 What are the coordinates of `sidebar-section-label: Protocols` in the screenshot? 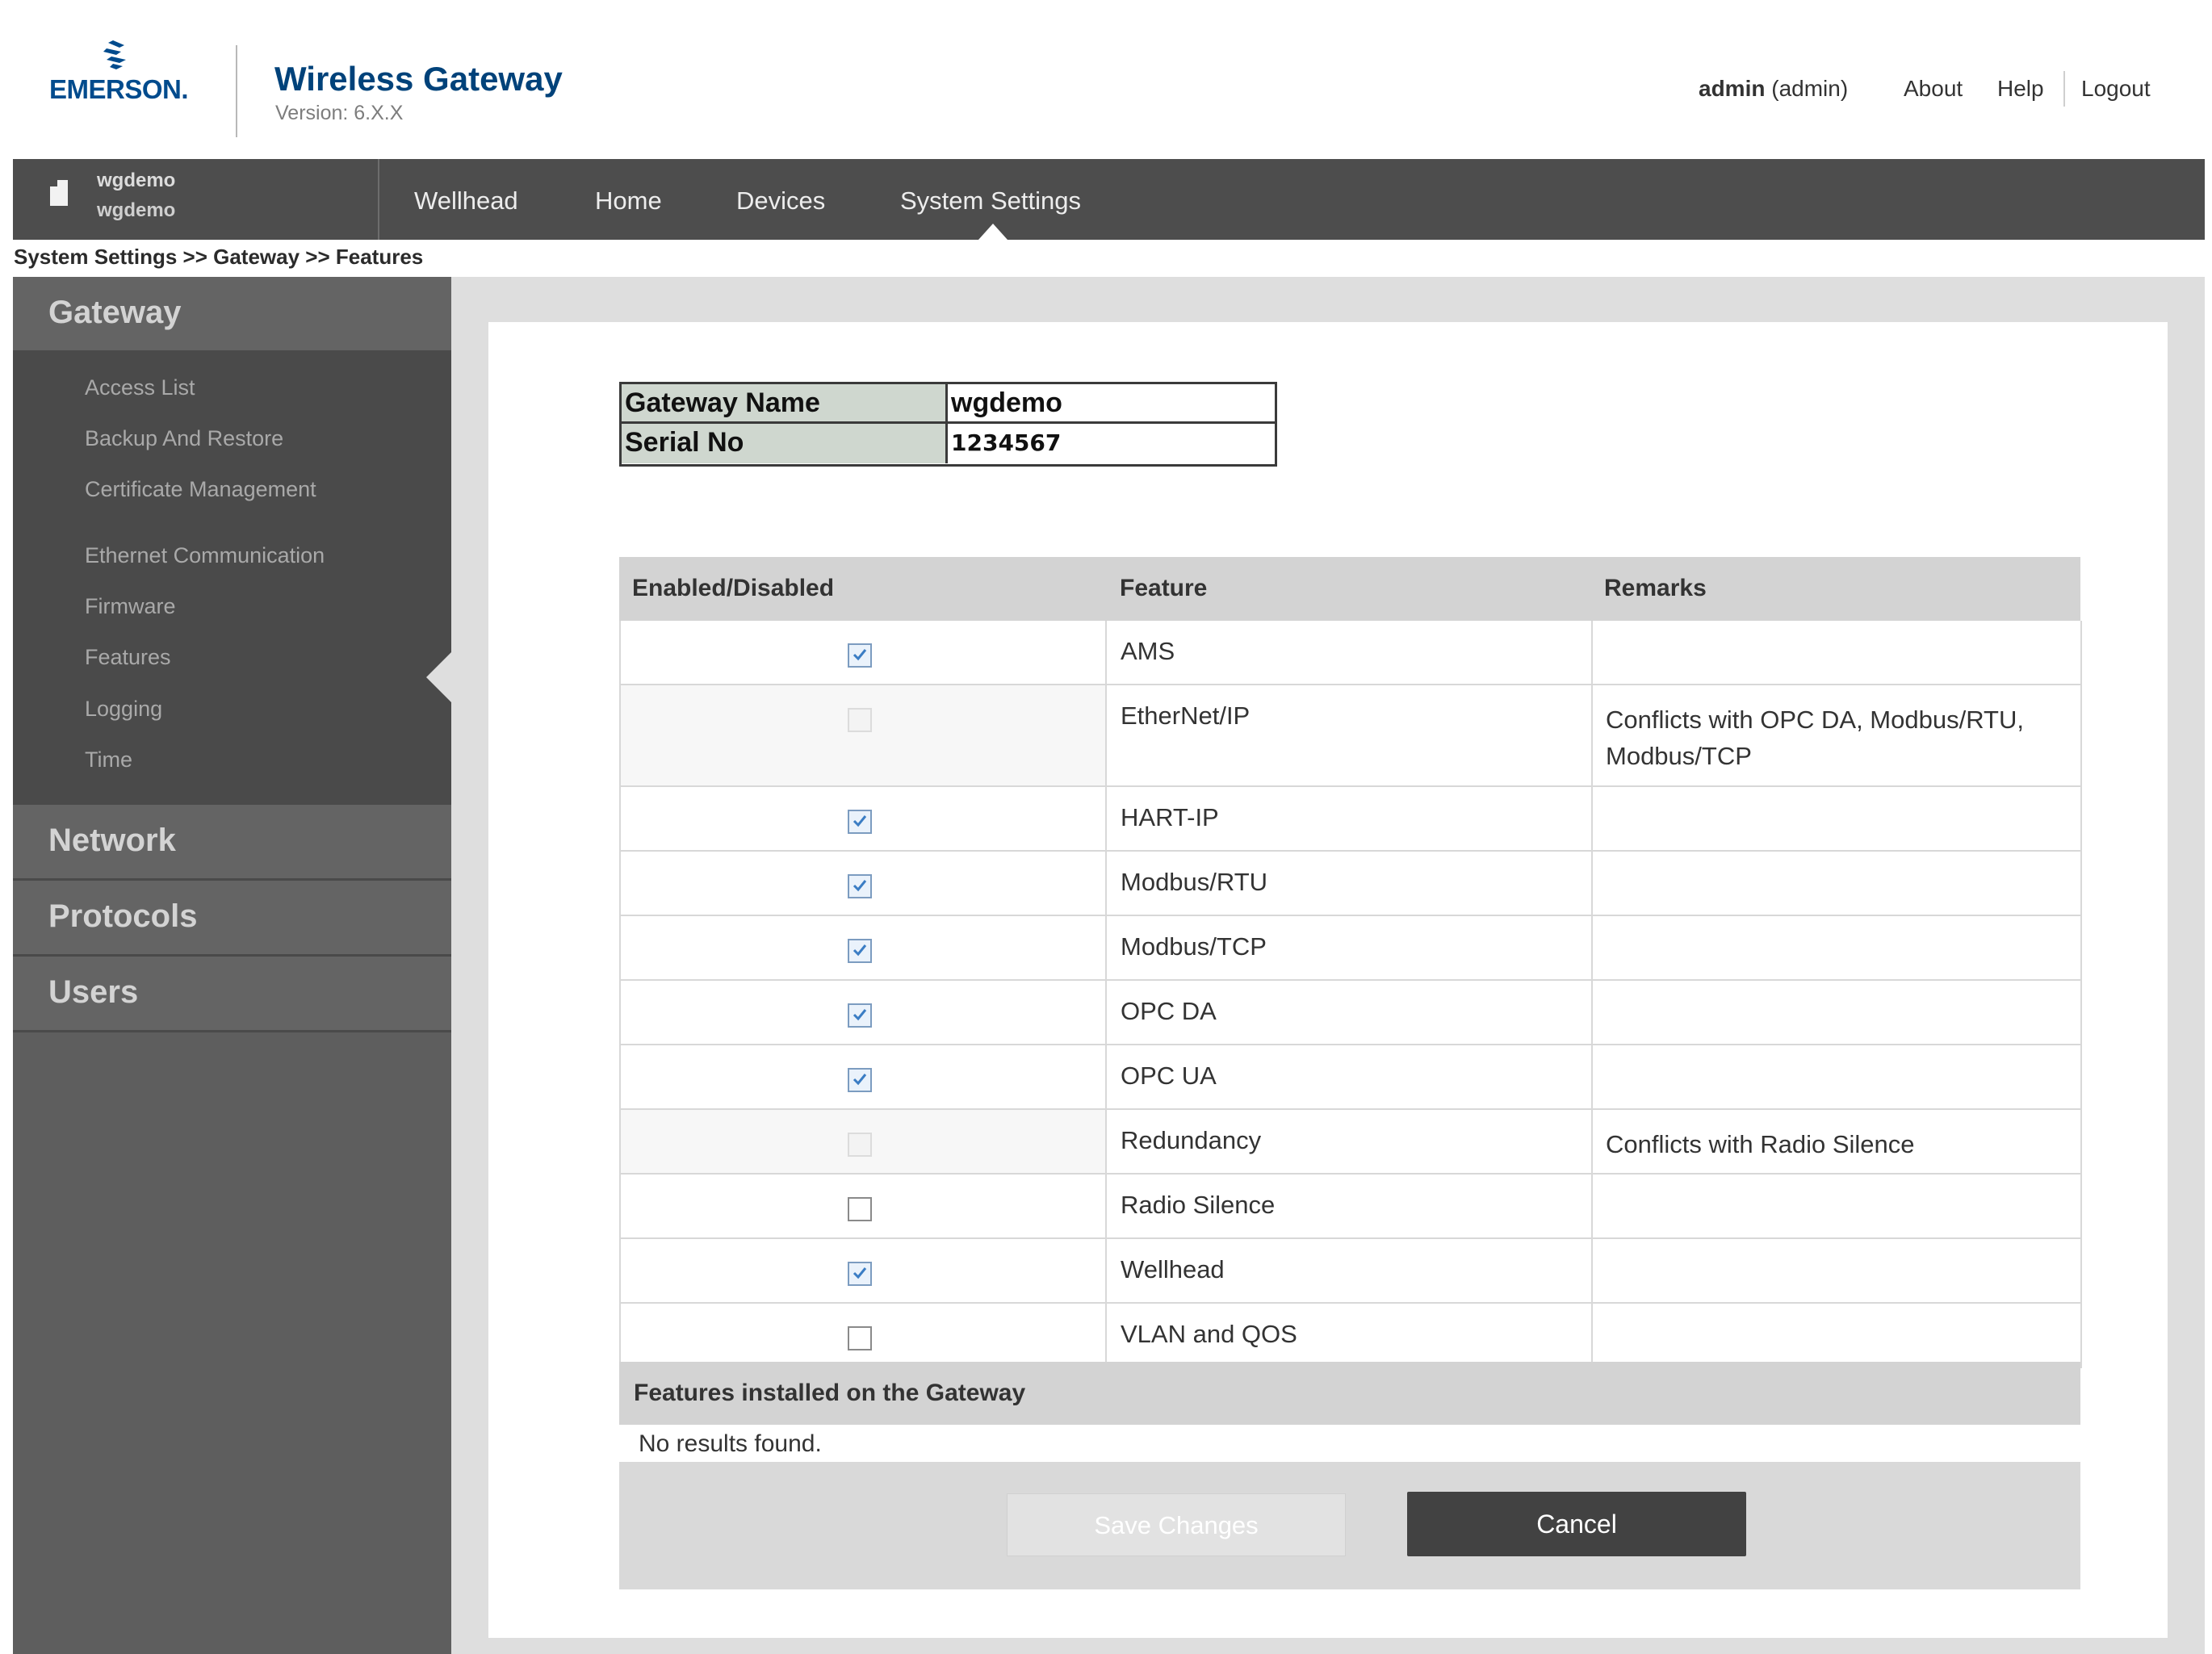 It's located at (123, 916).